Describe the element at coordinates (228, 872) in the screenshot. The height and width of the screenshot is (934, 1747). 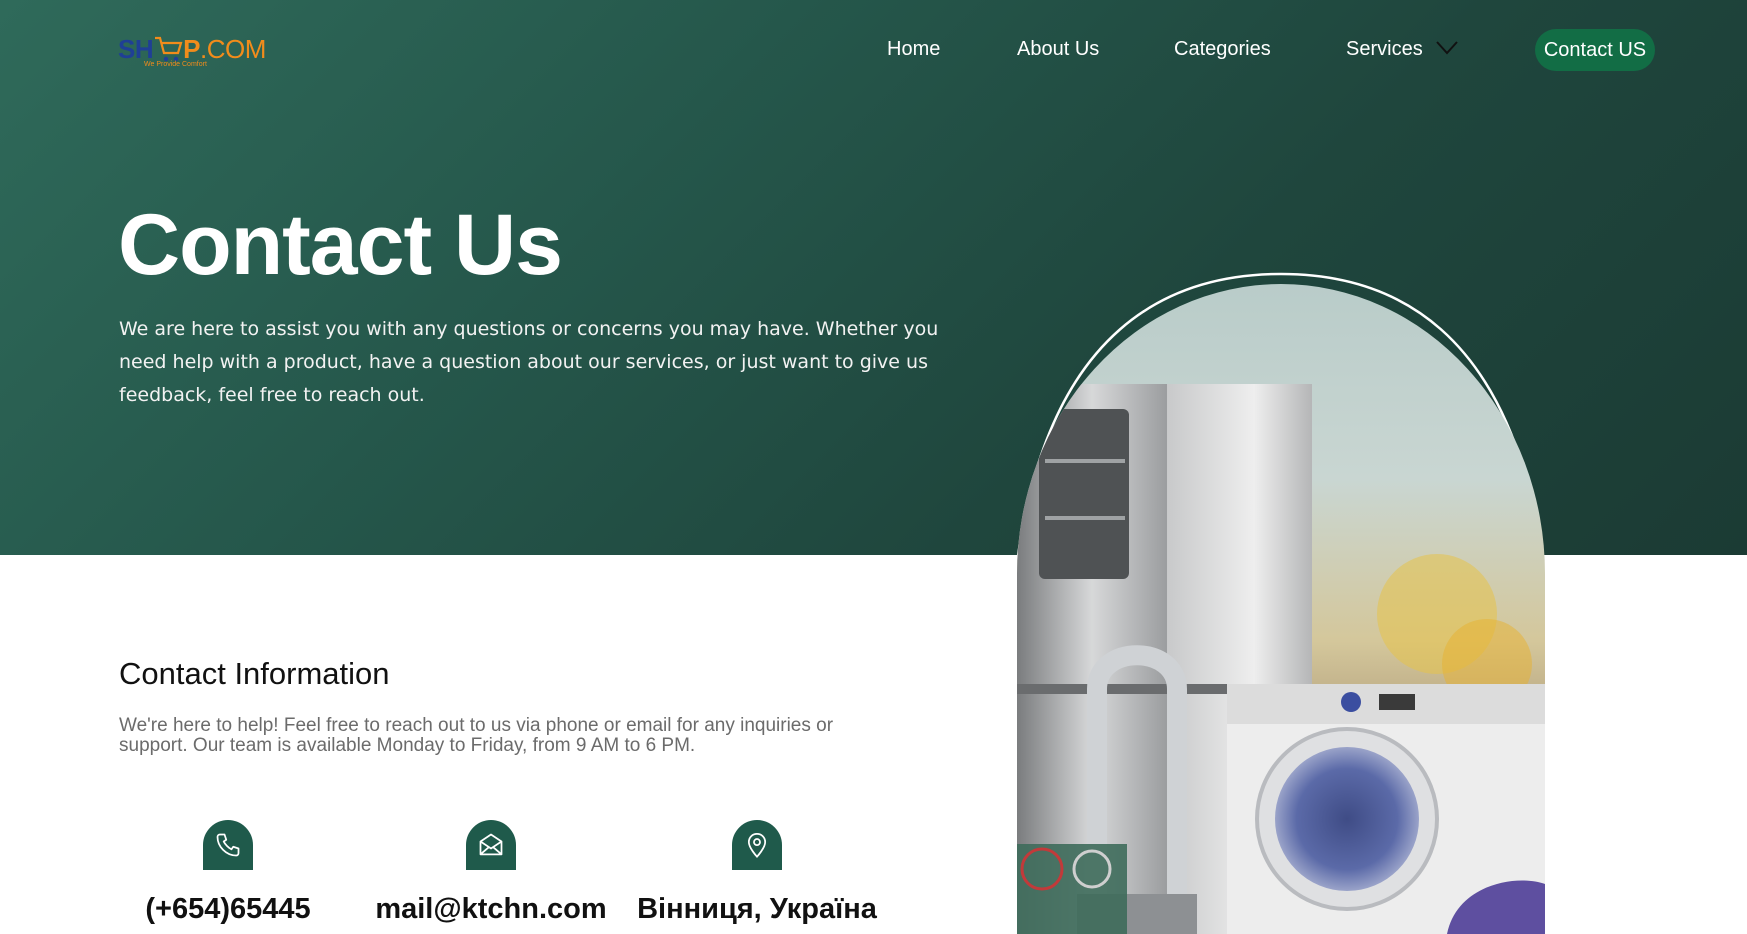
I see `contact-phone: (+654)65445` at that location.